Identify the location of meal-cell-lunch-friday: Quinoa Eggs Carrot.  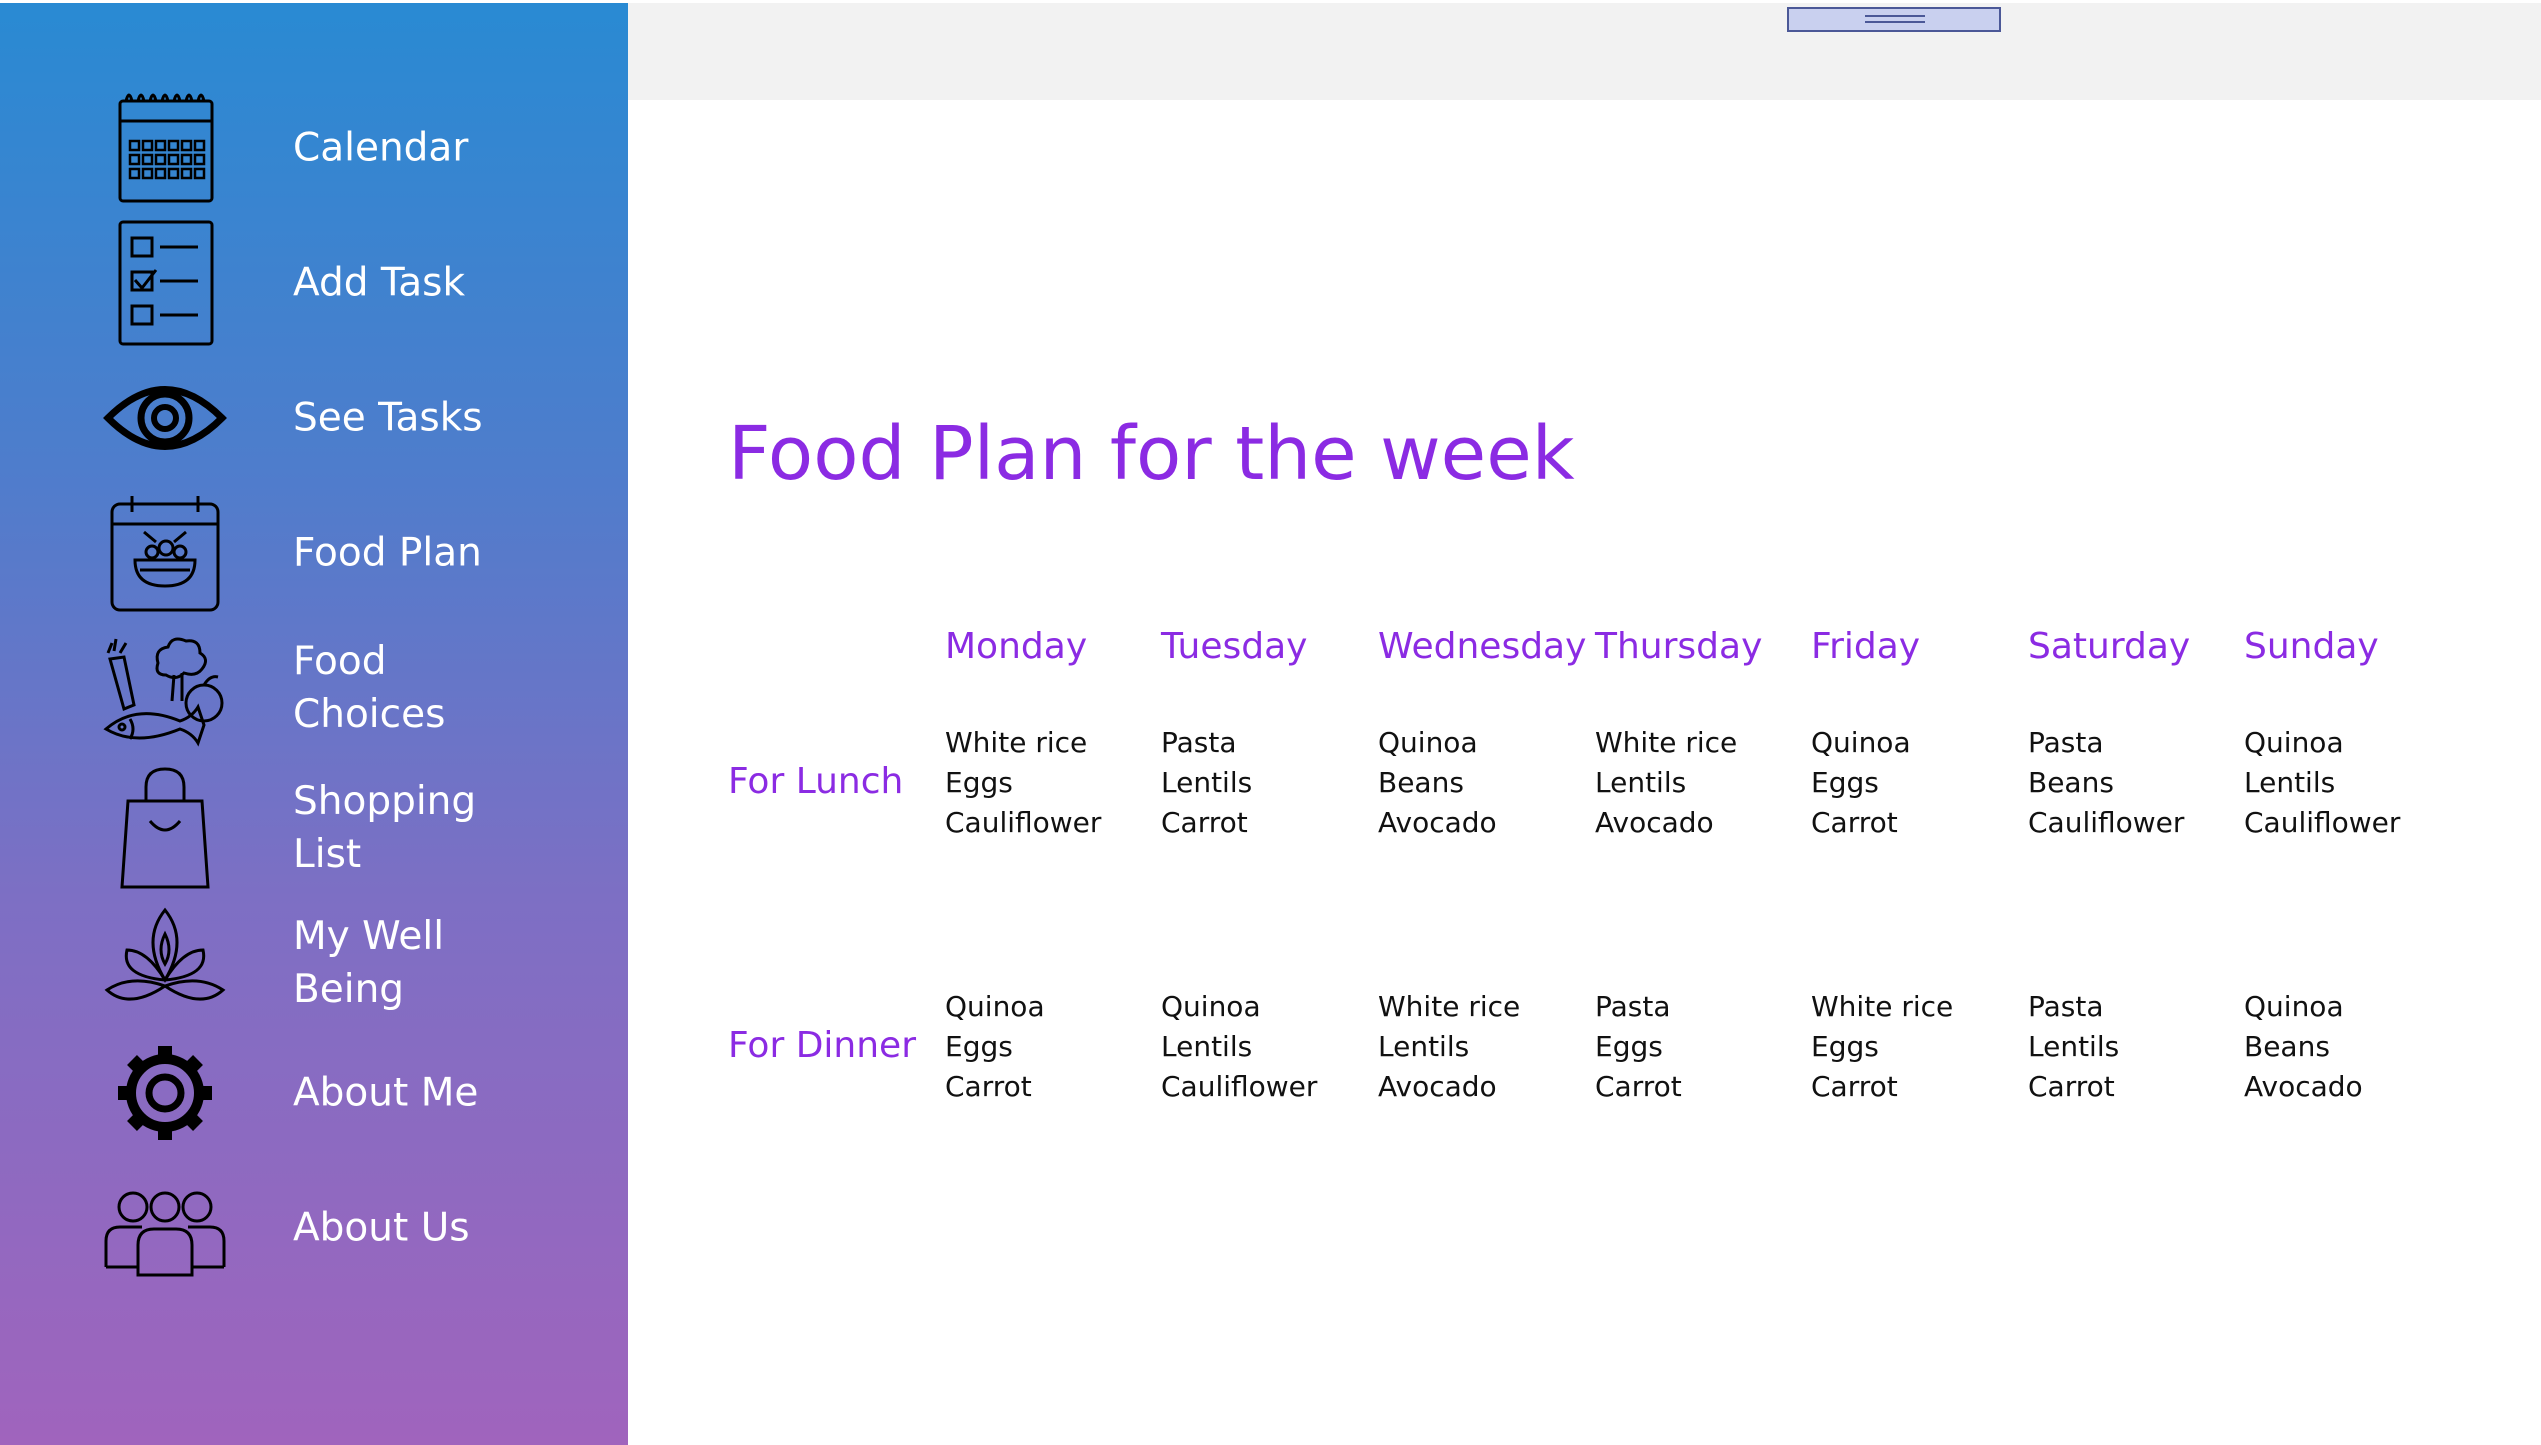
(1916, 783).